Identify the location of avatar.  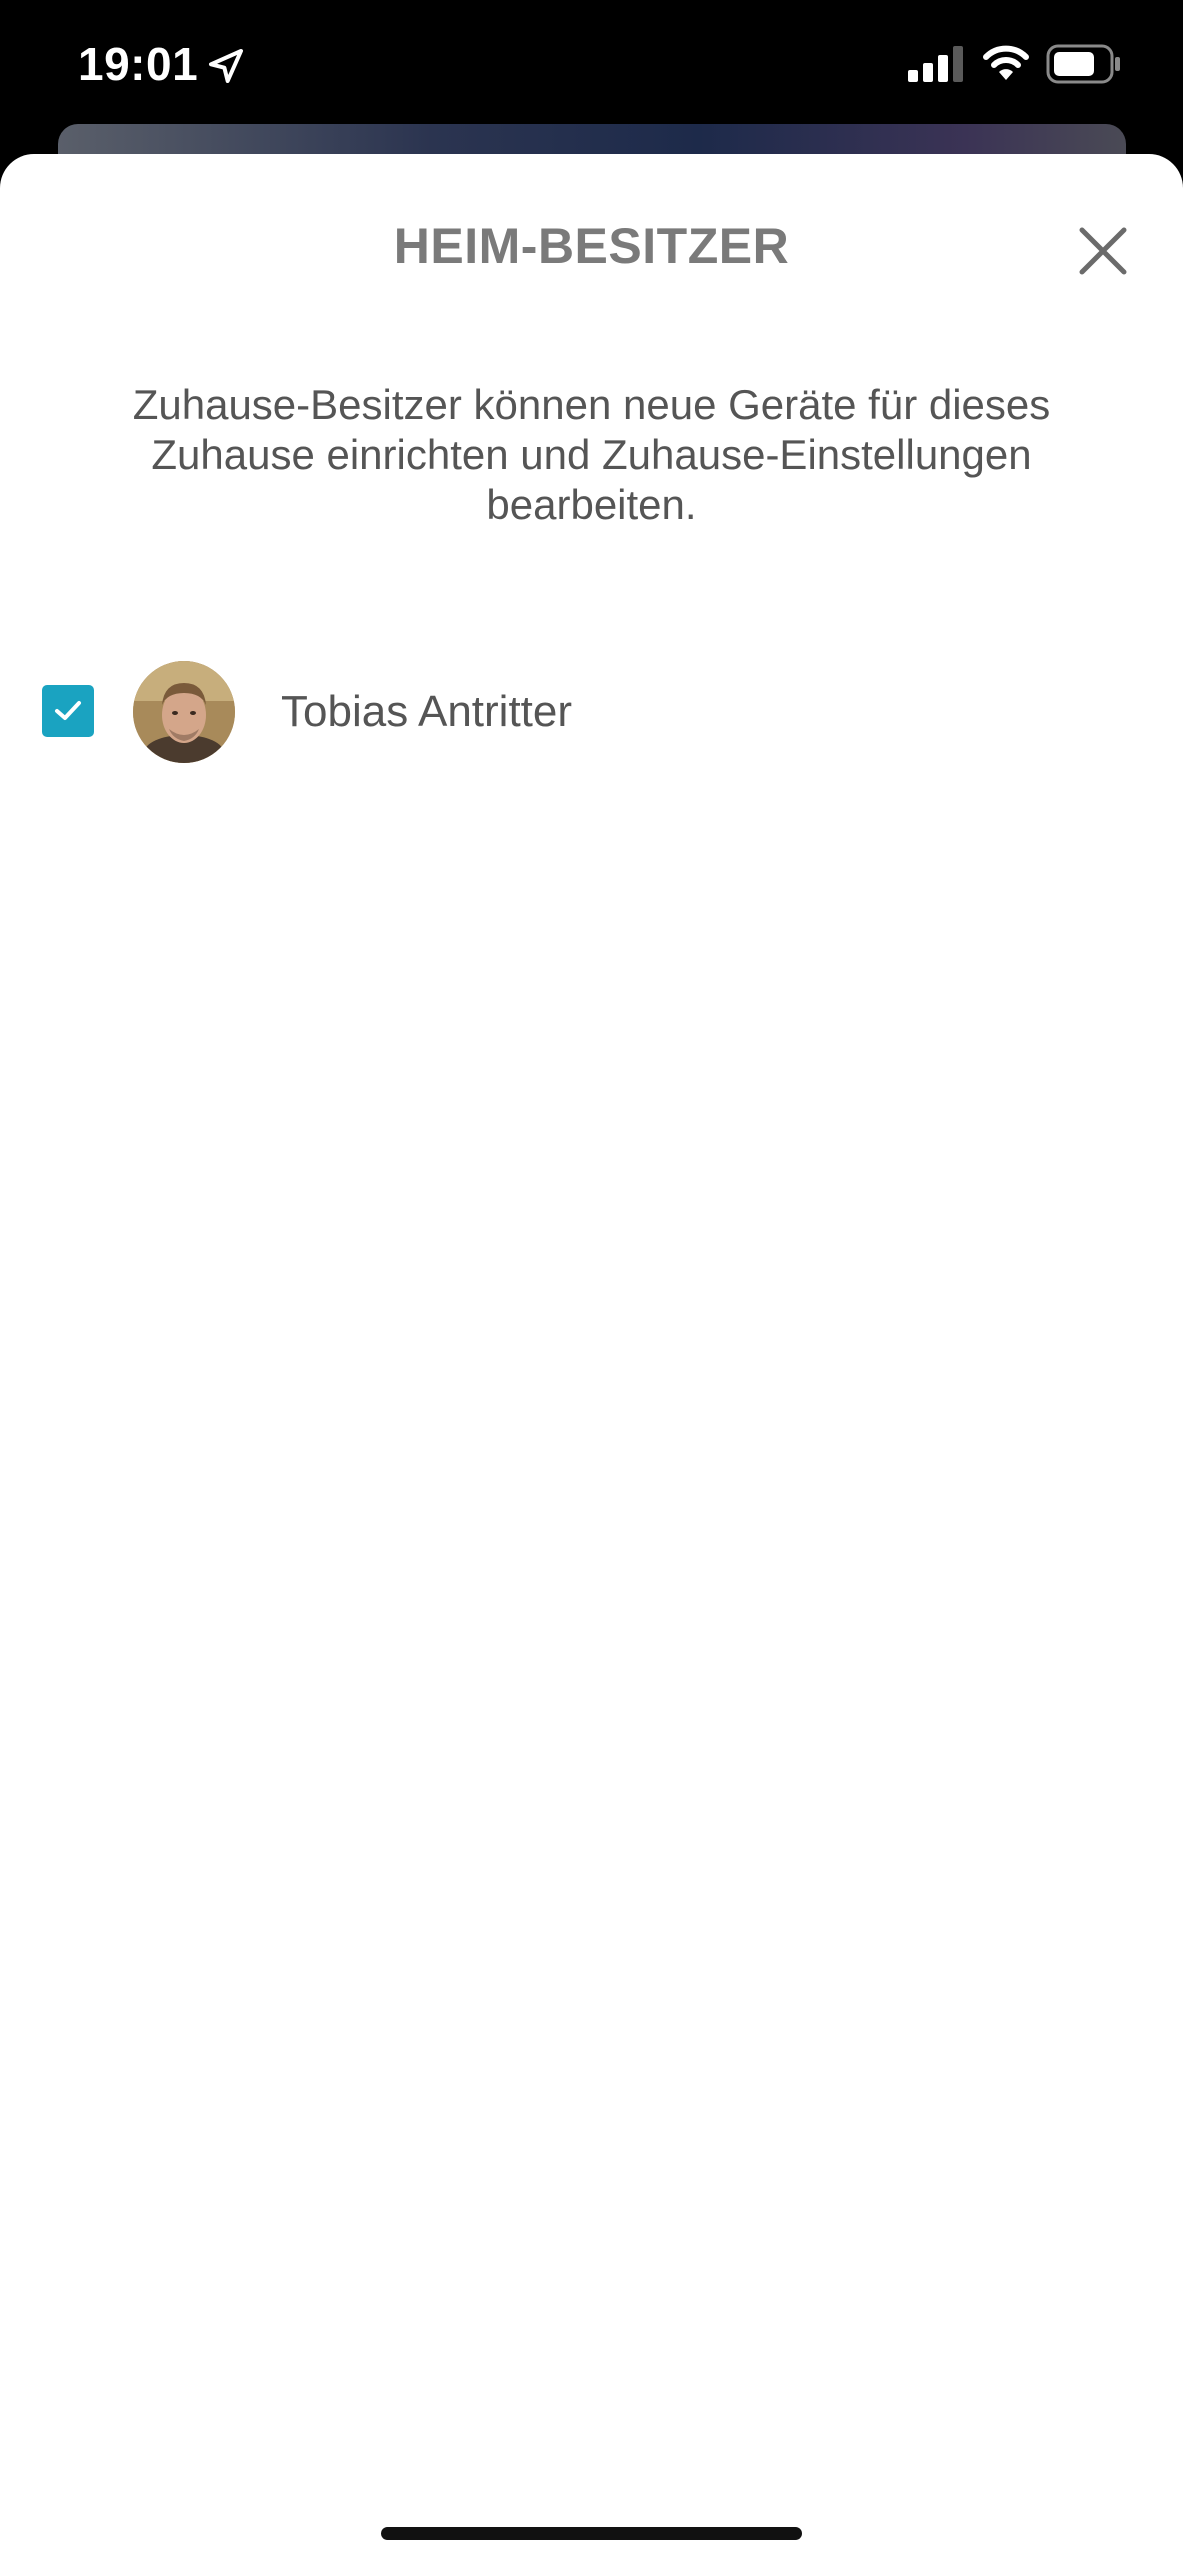
(184, 712).